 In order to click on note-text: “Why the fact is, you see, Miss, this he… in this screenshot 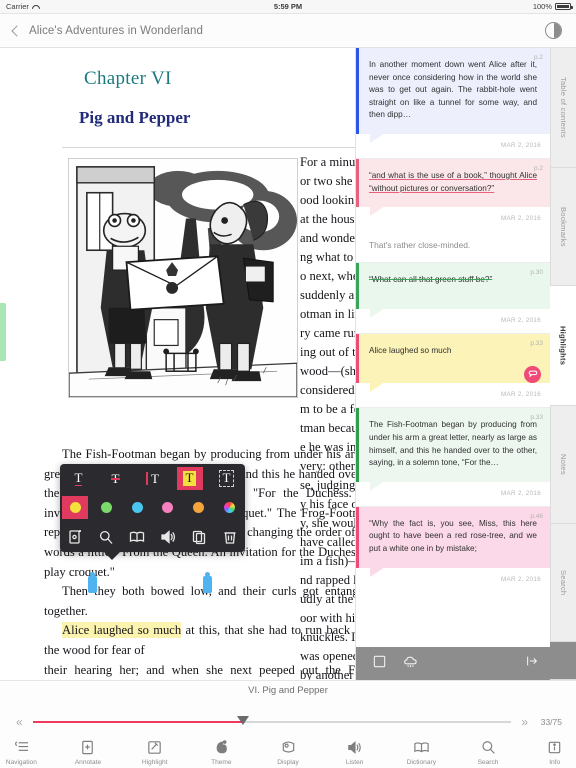, I will do `click(453, 535)`.